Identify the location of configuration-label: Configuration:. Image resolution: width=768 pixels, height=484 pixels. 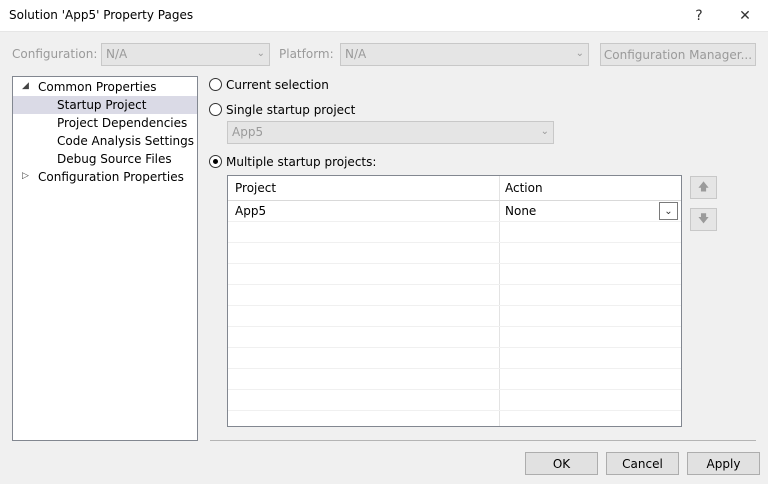
(55, 54).